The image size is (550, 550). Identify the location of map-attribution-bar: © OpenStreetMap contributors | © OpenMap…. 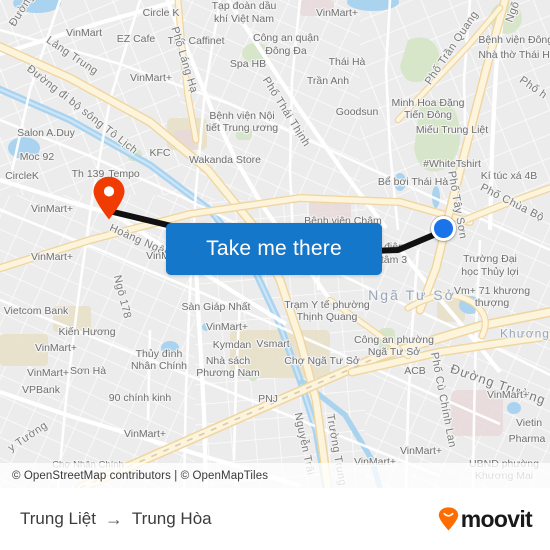
(275, 475).